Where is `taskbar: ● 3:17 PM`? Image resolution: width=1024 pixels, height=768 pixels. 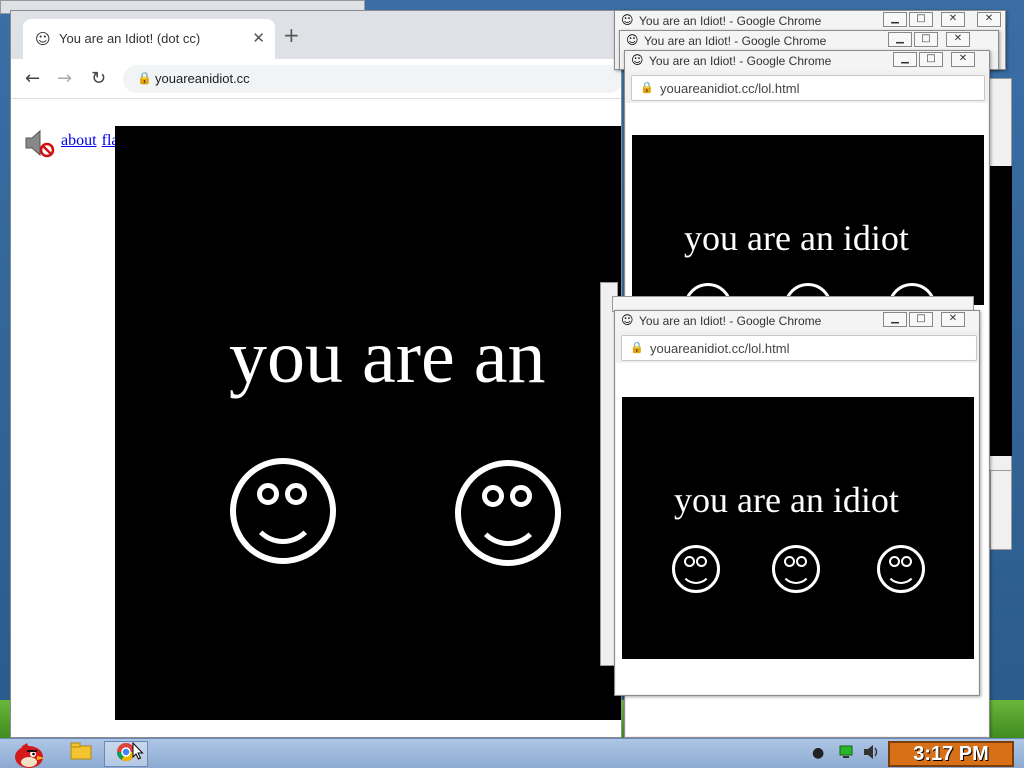 taskbar: ● 3:17 PM is located at coordinates (512, 753).